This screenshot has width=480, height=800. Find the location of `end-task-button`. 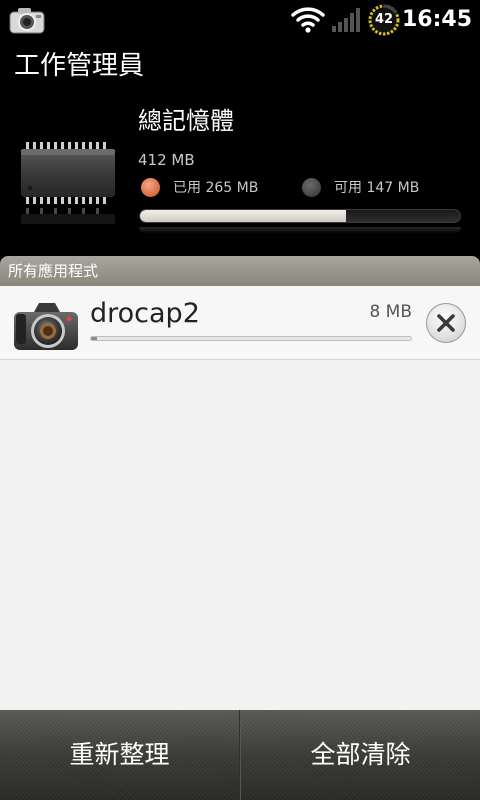

end-task-button is located at coordinates (446, 323).